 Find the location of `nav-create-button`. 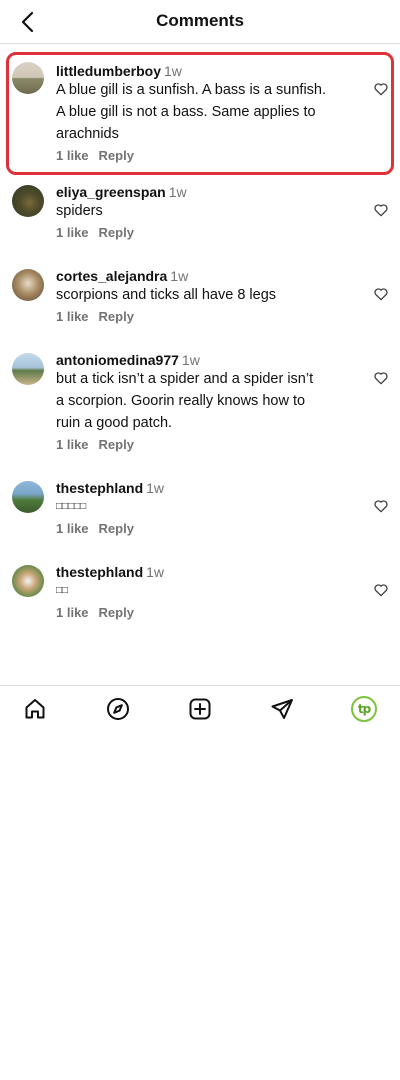

nav-create-button is located at coordinates (200, 709).